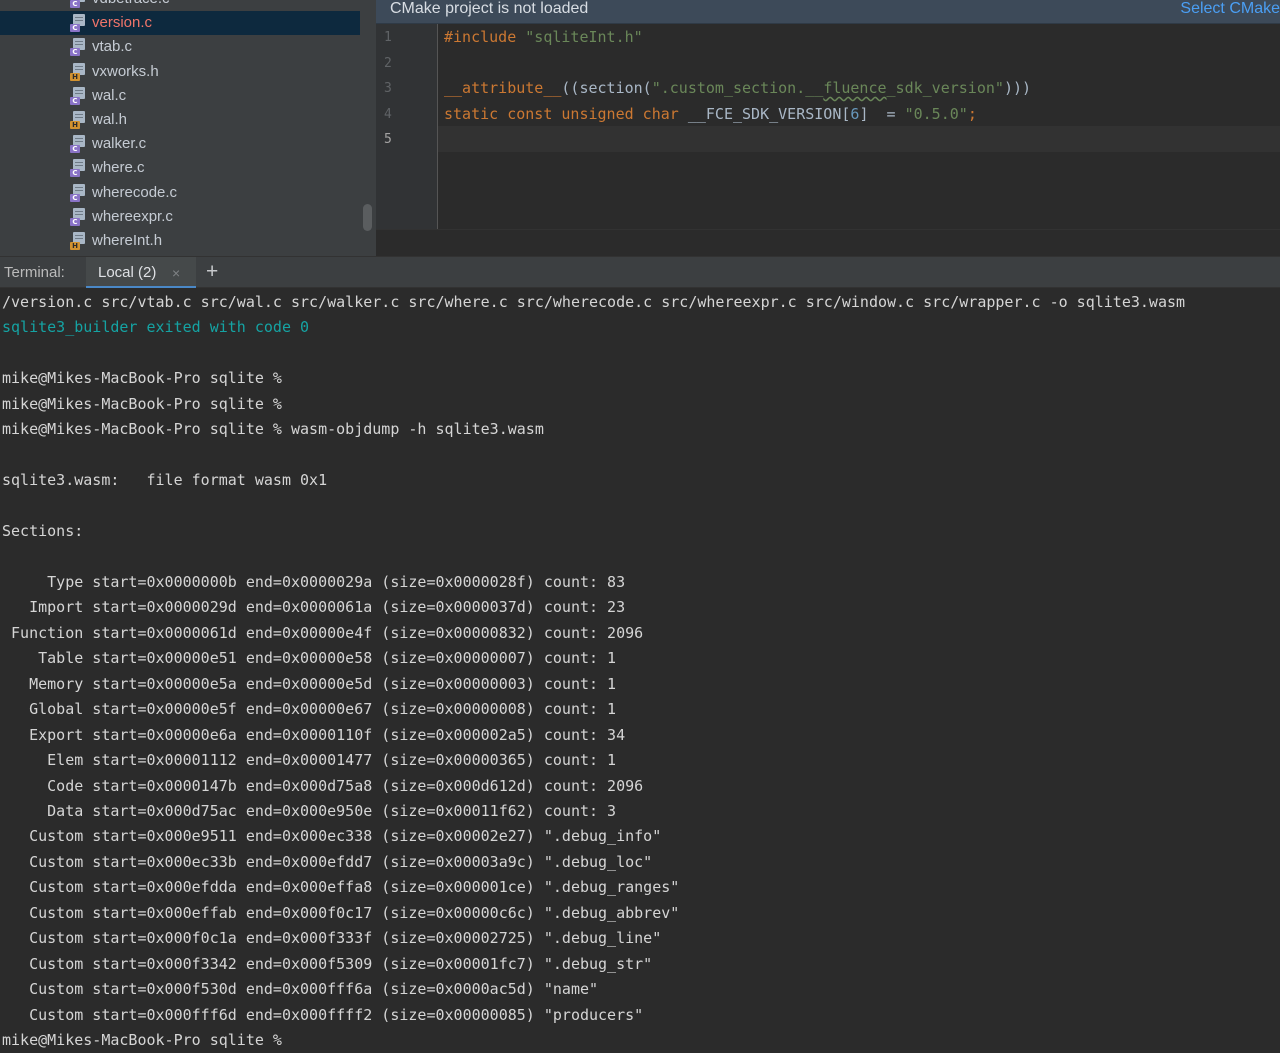  What do you see at coordinates (212, 272) in the screenshot?
I see `add-terminal-icon: +` at bounding box center [212, 272].